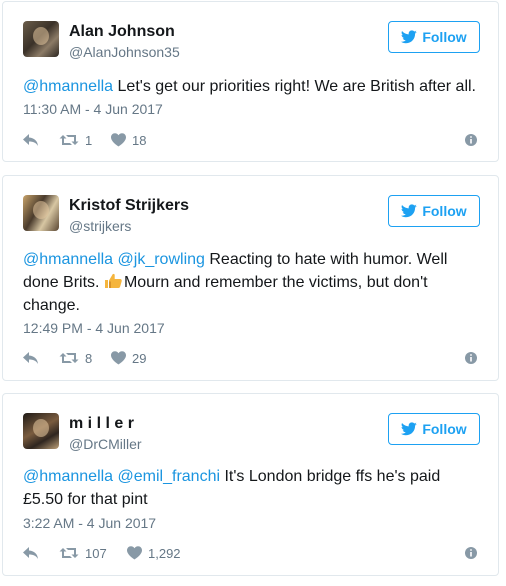  Describe the element at coordinates (169, 476) in the screenshot. I see `mention-link: @emil_franchi` at that location.